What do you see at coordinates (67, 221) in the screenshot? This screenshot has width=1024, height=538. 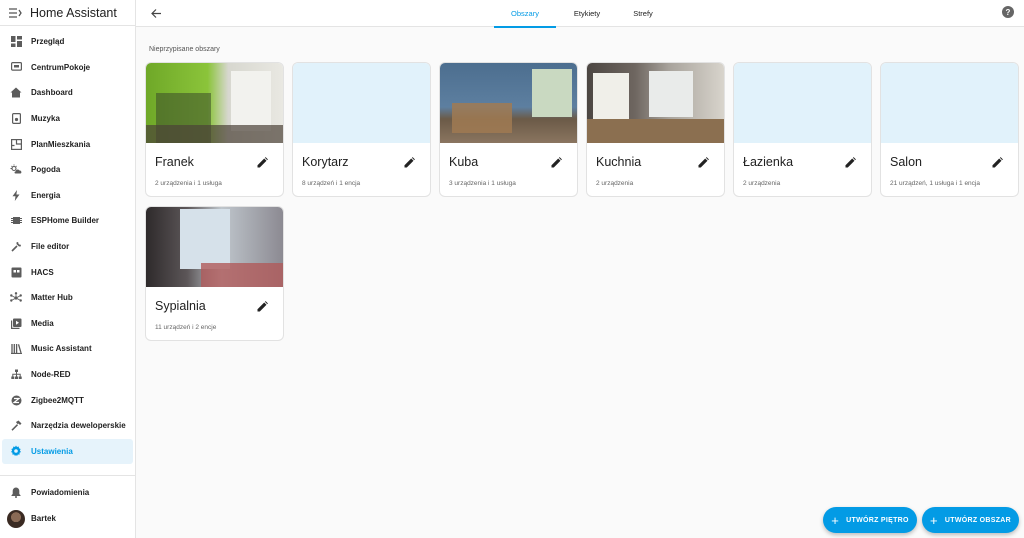 I see `sidebar-item-esphome: ESPHome Builder` at bounding box center [67, 221].